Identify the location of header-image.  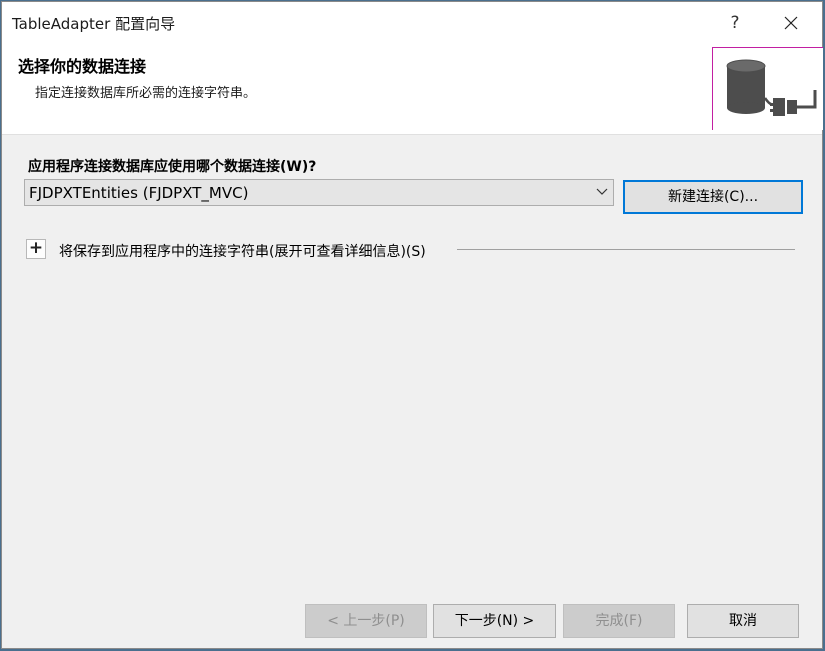
(767, 88).